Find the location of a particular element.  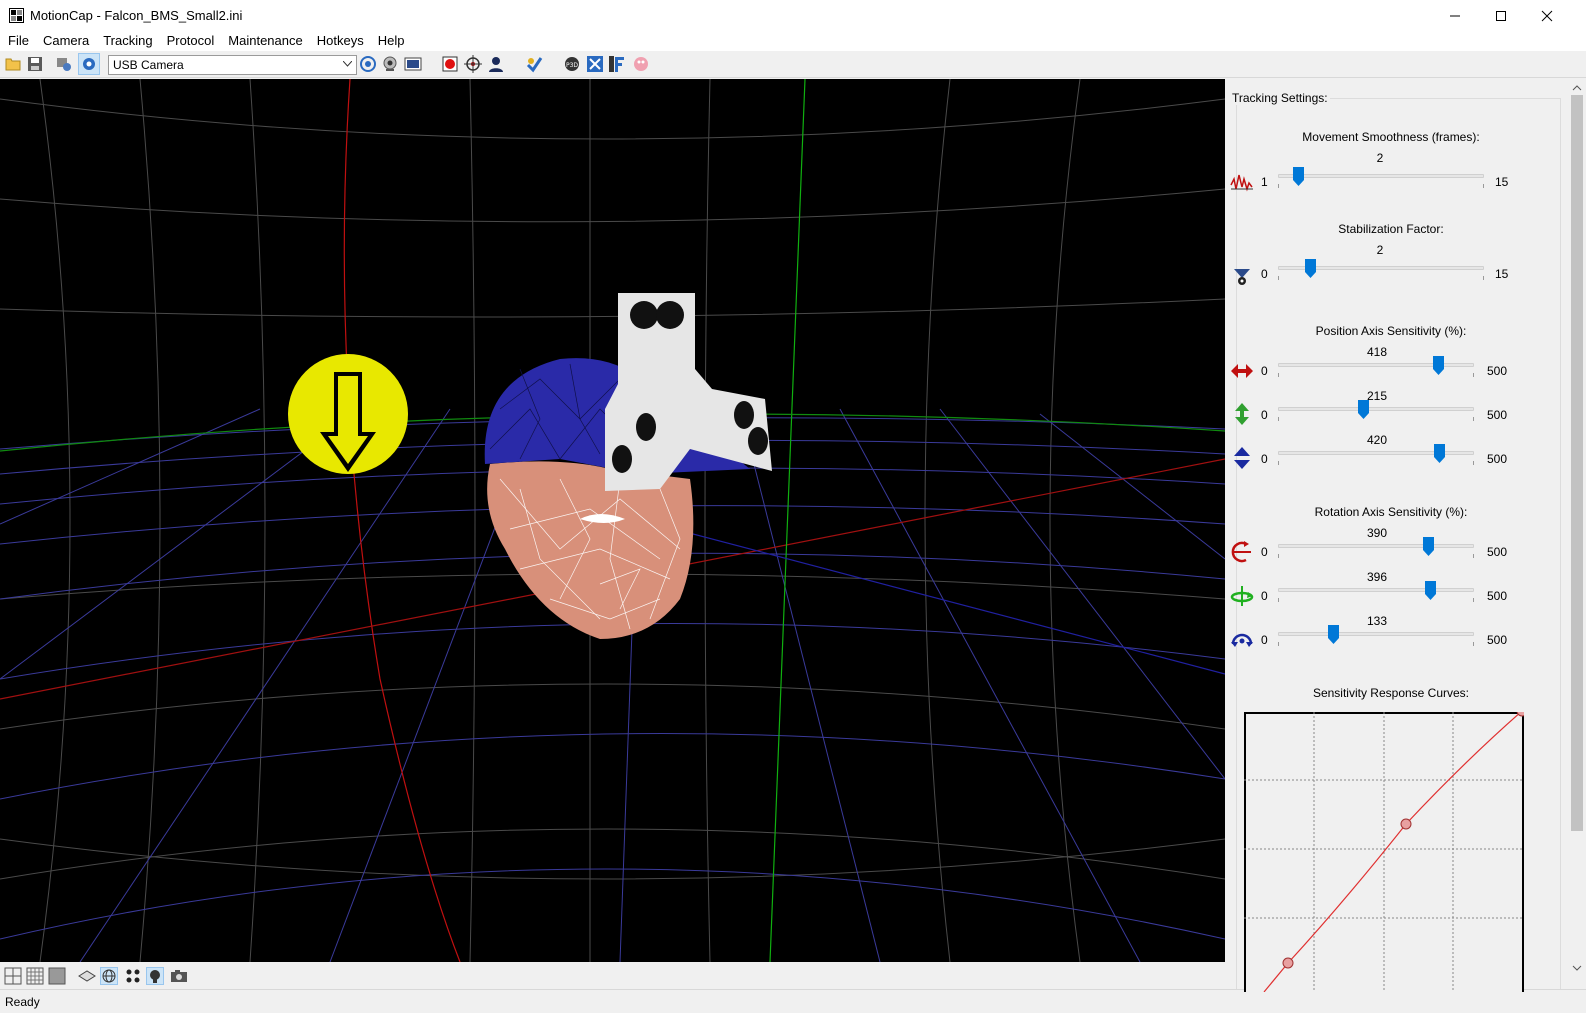

close-icon is located at coordinates (1547, 15).